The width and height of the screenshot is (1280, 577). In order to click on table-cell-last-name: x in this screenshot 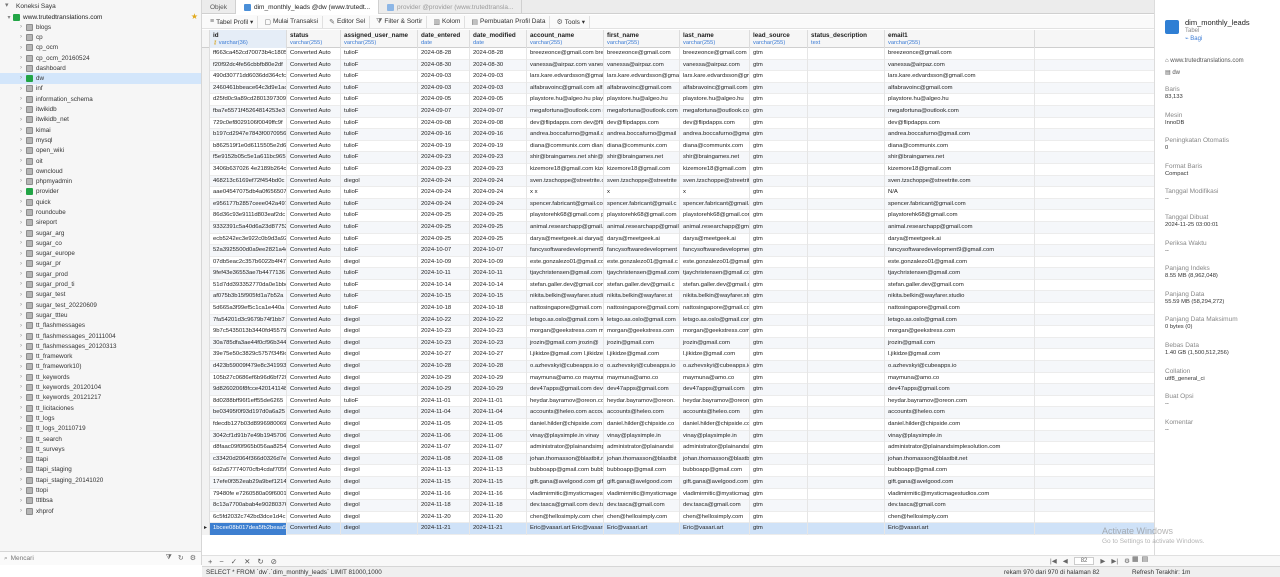, I will do `click(715, 193)`.